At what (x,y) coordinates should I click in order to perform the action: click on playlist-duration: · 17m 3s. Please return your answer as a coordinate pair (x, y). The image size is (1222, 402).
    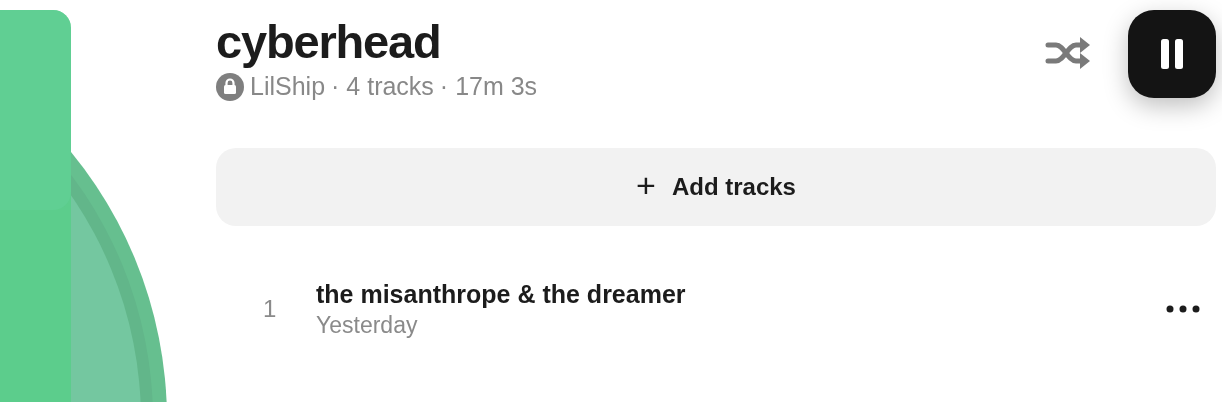
    Looking at the image, I should click on (488, 86).